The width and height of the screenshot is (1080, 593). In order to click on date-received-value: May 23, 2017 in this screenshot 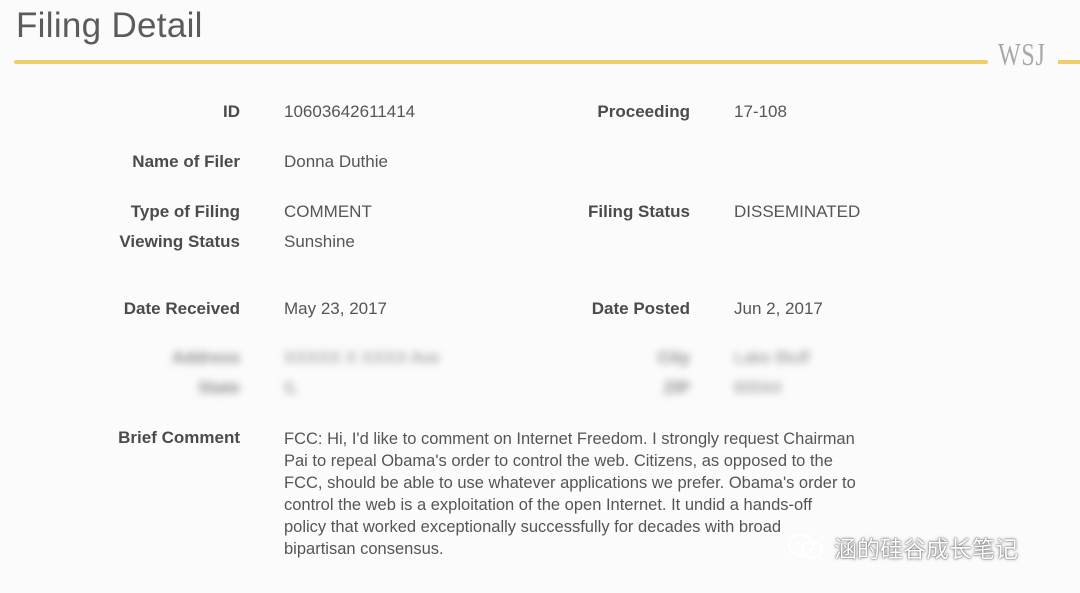, I will do `click(336, 308)`.